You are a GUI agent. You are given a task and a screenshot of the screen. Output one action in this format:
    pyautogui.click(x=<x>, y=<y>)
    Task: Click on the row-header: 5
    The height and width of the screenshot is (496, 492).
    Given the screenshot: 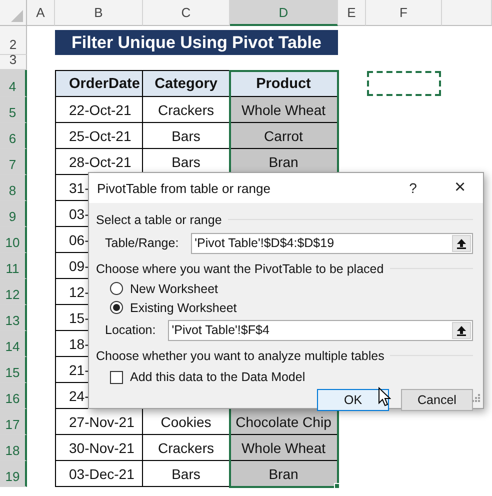 What is the action you would take?
    pyautogui.click(x=13, y=110)
    